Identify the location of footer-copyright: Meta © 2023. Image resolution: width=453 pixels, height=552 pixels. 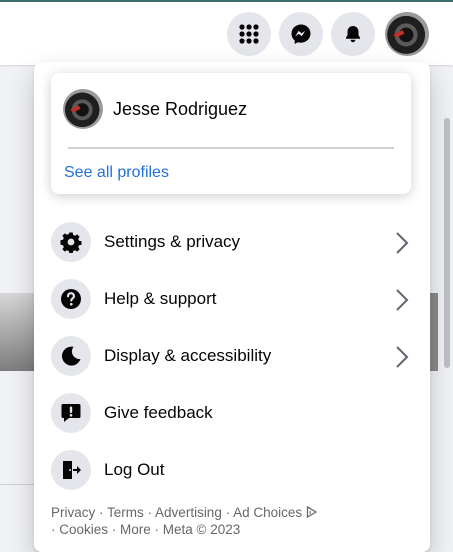
(201, 529).